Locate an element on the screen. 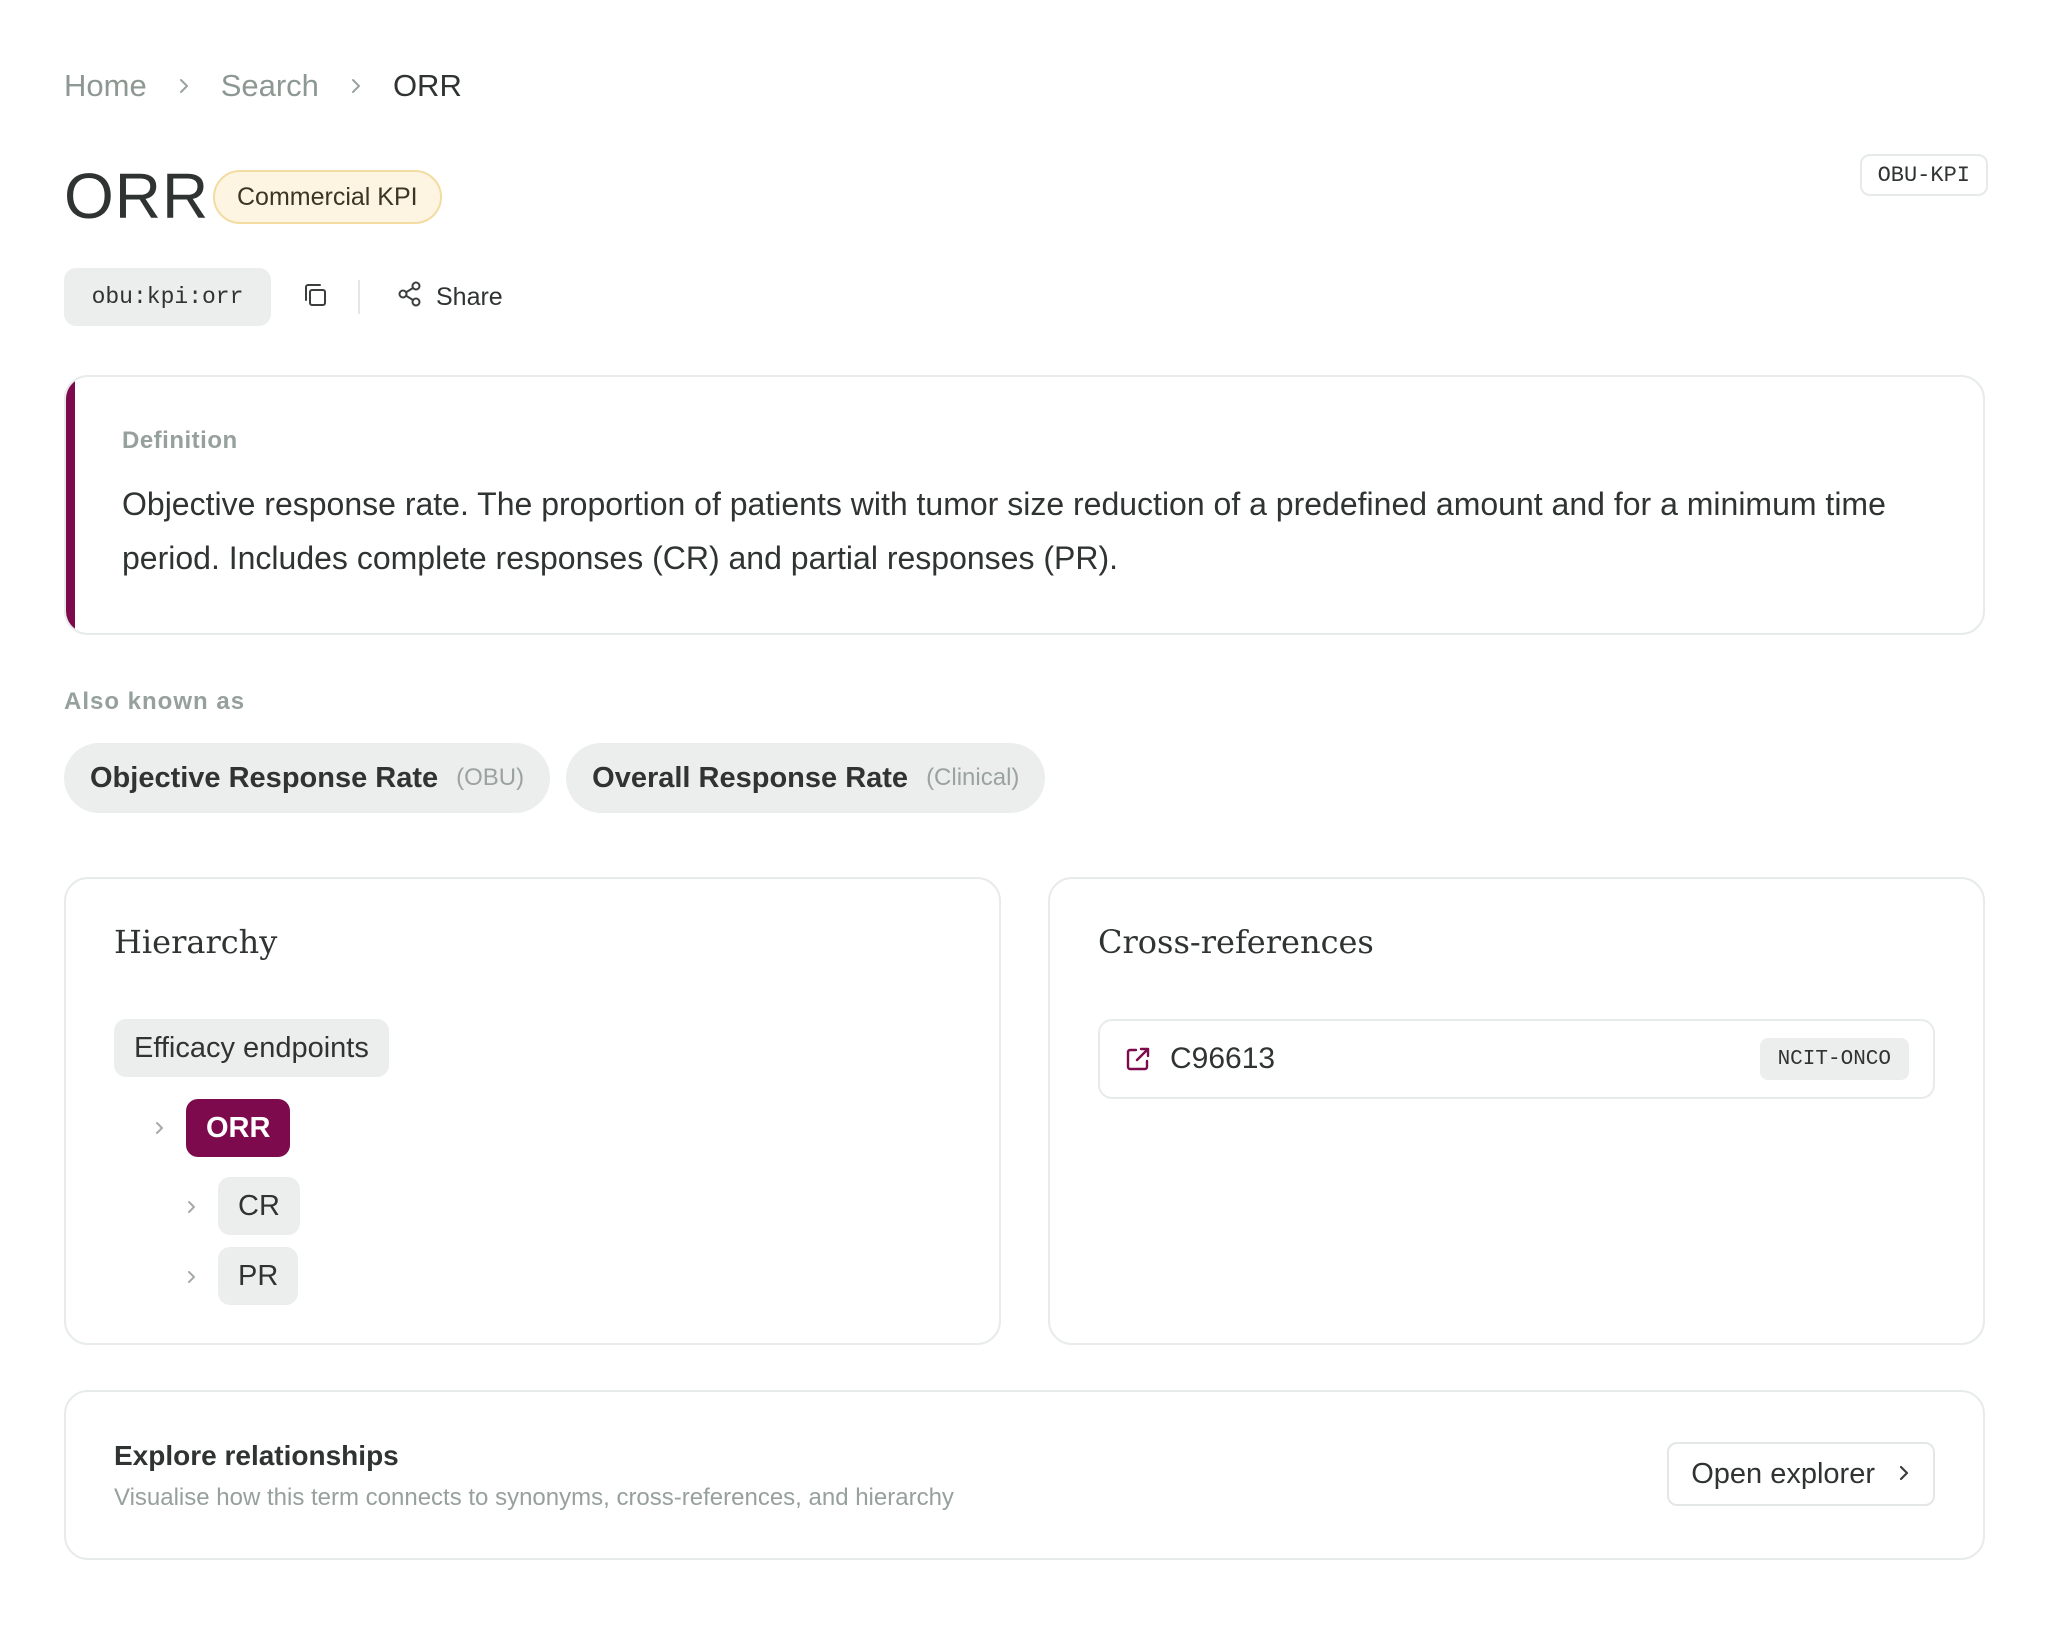 Image resolution: width=2048 pixels, height=1628 pixels. share-button: Share is located at coordinates (449, 297).